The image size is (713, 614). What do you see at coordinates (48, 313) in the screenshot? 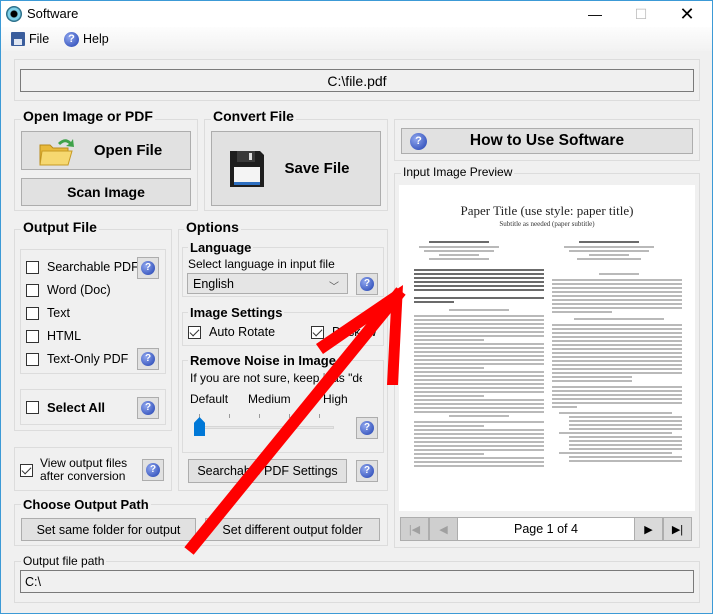
I see `text-option: Text` at bounding box center [48, 313].